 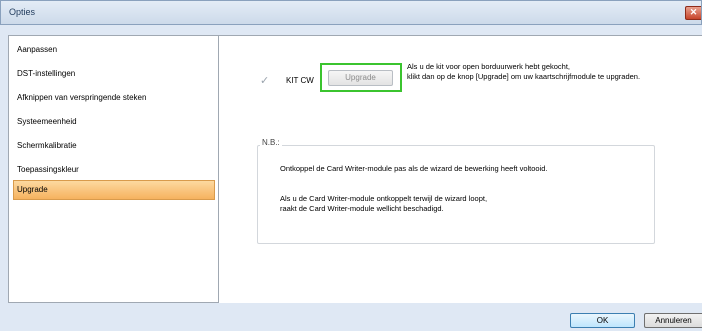 What do you see at coordinates (265, 81) in the screenshot?
I see `checkmark-icon: ✓` at bounding box center [265, 81].